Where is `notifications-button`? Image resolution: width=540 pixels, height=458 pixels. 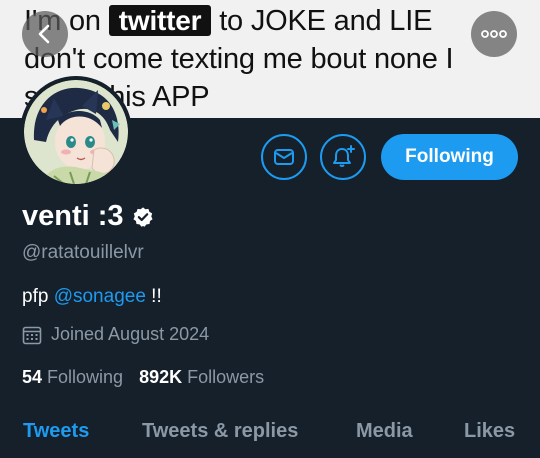
notifications-button is located at coordinates (343, 157).